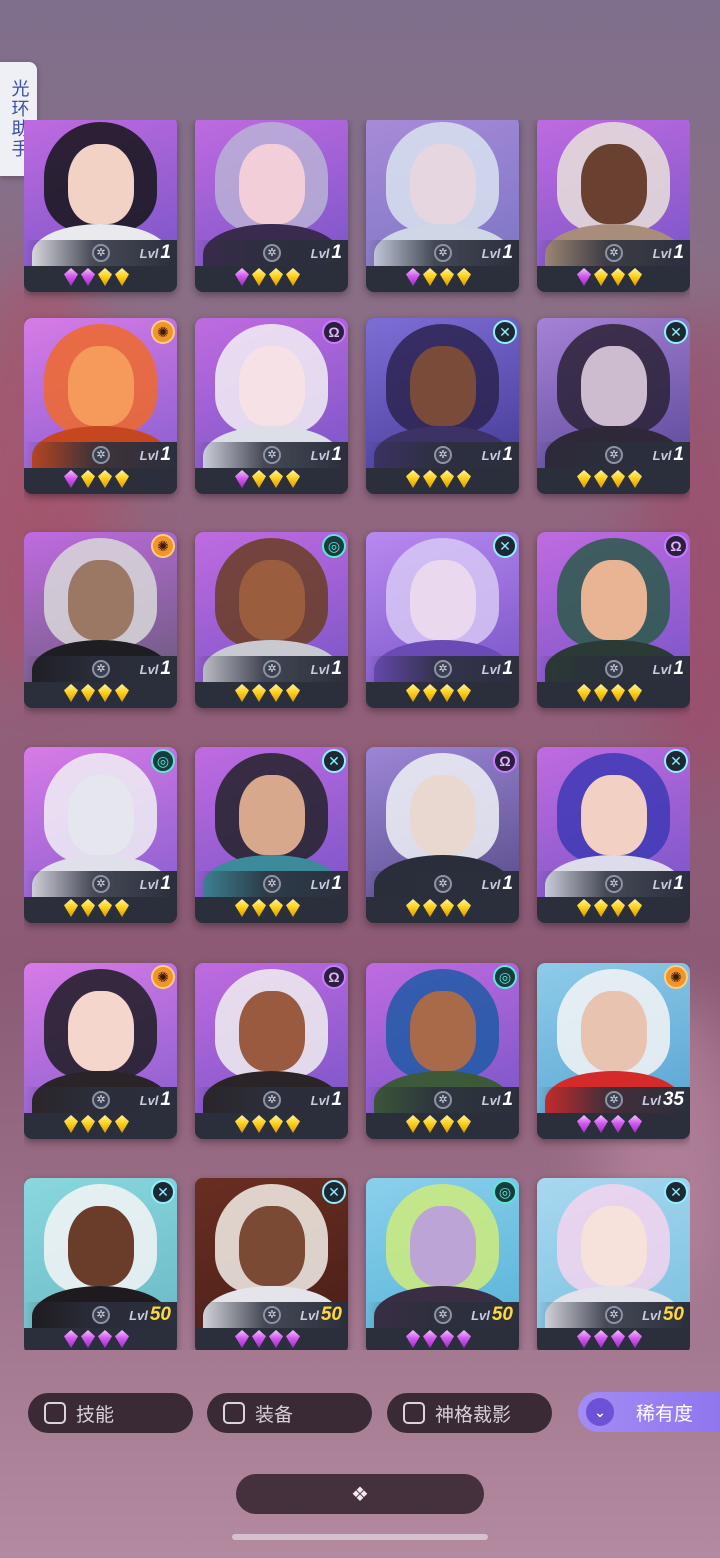 The image size is (720, 1558). I want to click on rarity-sort-label: 稀有度, so click(665, 1414).